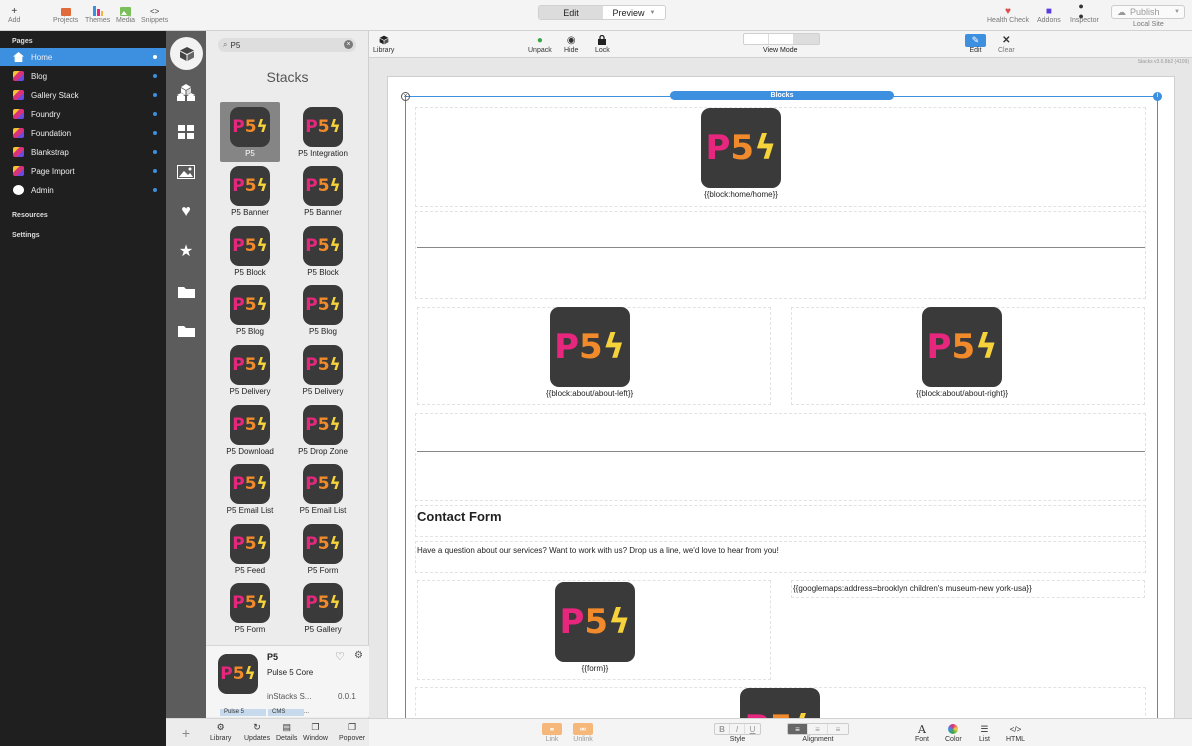  I want to click on stack-tile: P 5 ϟ P5 Feed, so click(250, 549).